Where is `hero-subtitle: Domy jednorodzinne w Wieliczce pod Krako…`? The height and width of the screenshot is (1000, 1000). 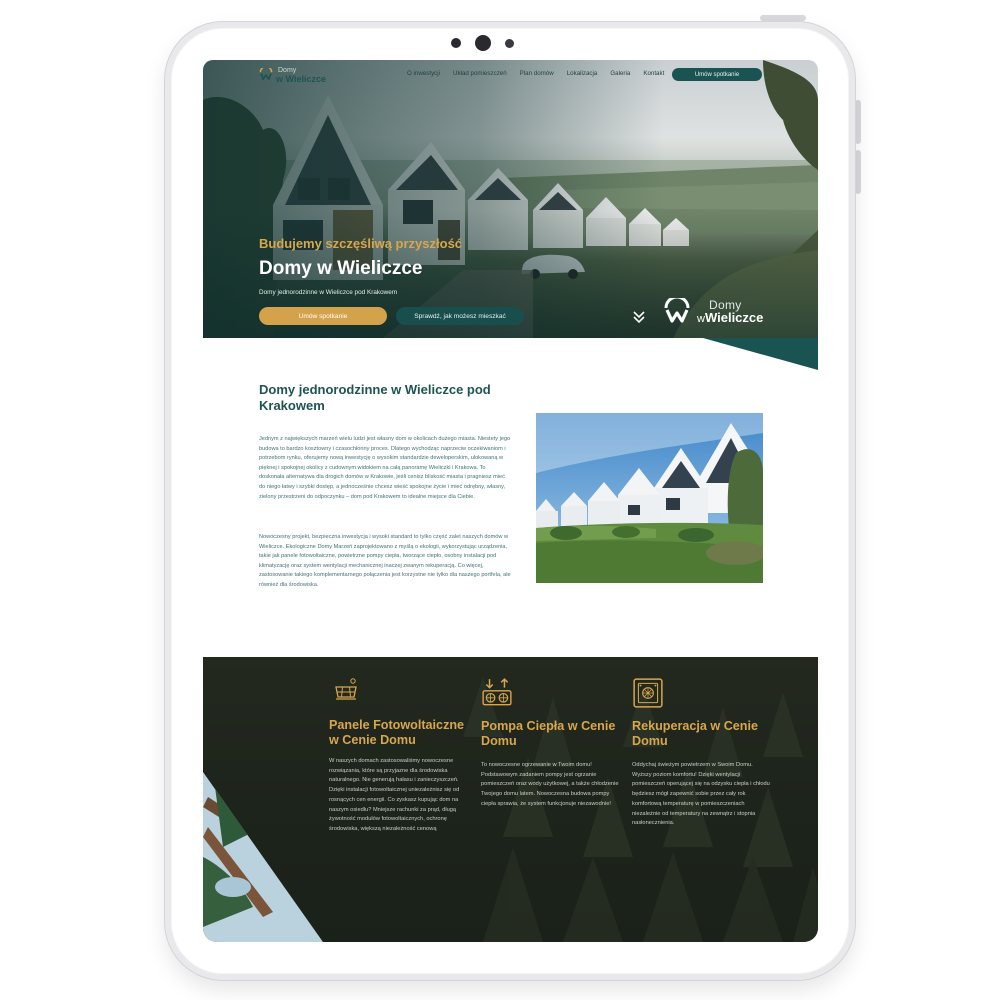
hero-subtitle: Domy jednorodzinne w Wieliczce pod Krako… is located at coordinates (328, 292).